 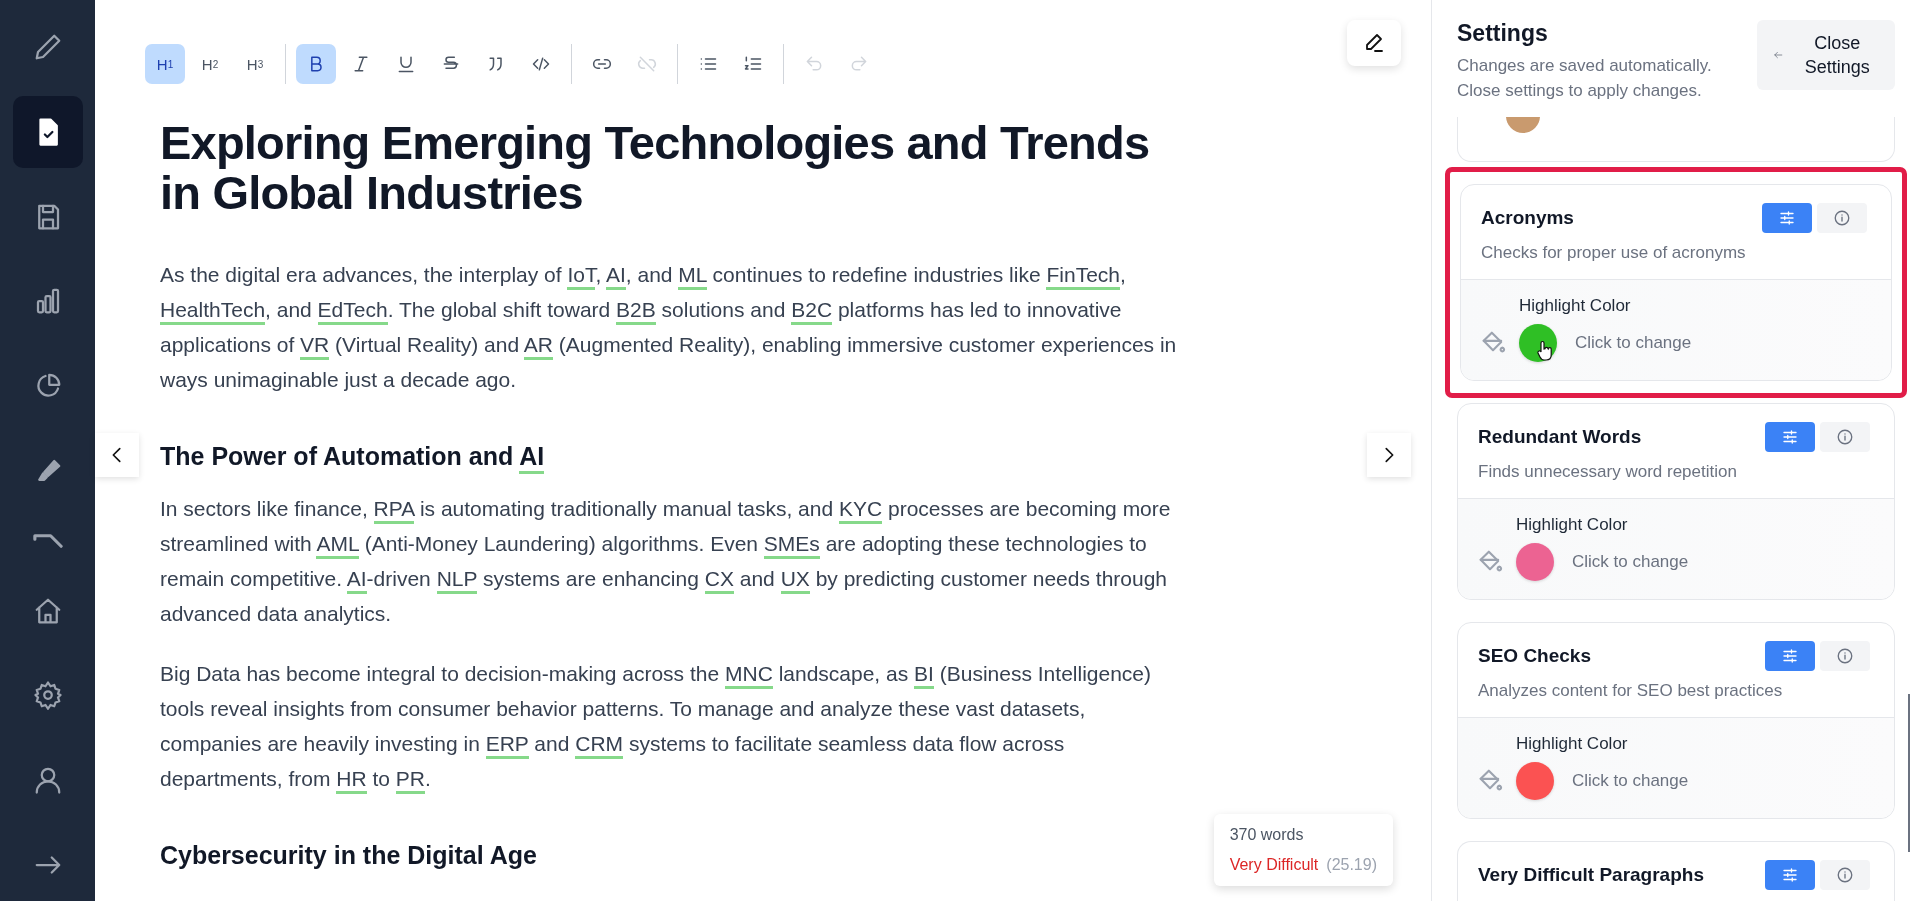 What do you see at coordinates (675, 456) in the screenshot?
I see `section-heading: The Power of Automation and AI` at bounding box center [675, 456].